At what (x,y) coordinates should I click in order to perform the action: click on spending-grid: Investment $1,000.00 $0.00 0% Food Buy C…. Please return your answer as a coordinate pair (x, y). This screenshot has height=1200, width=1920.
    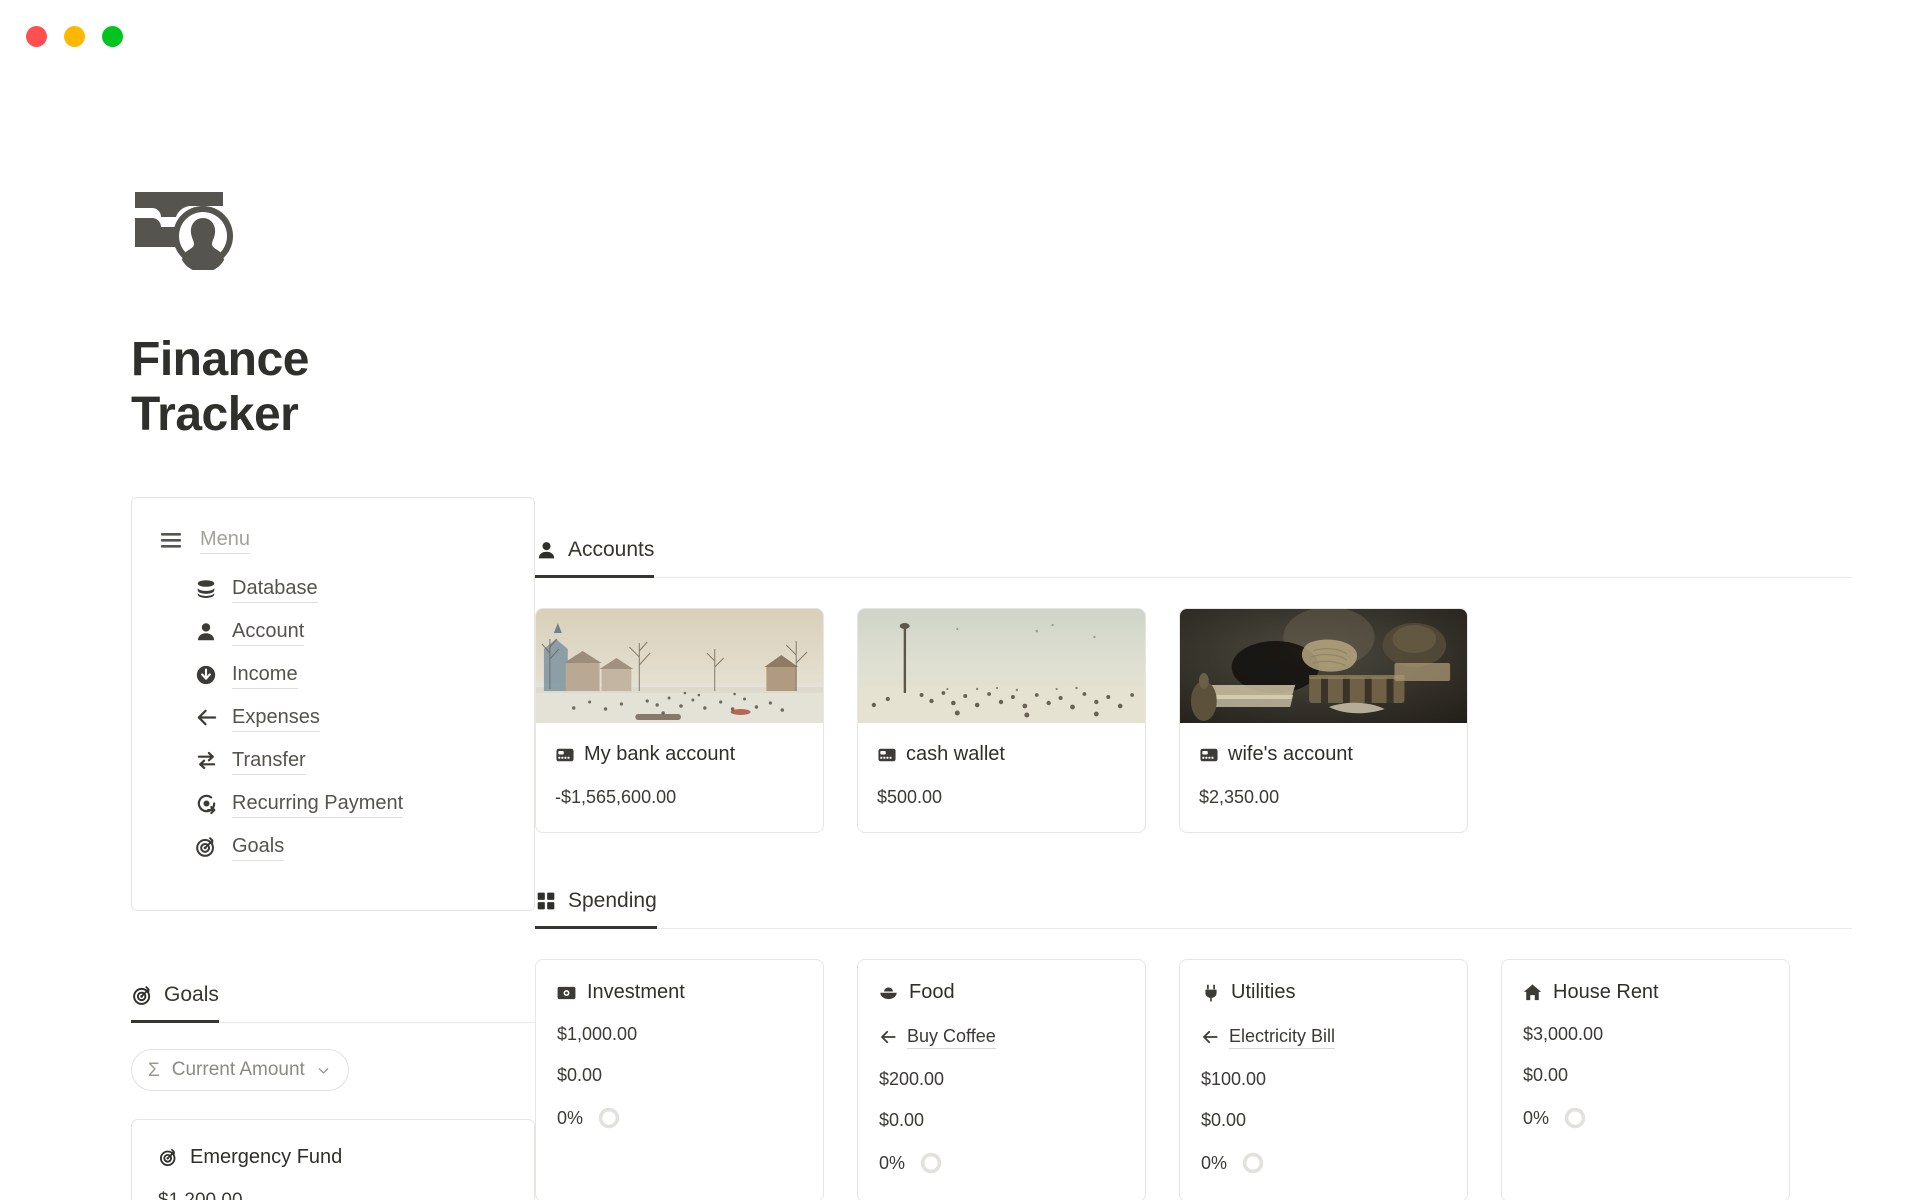
    Looking at the image, I should click on (1193, 1079).